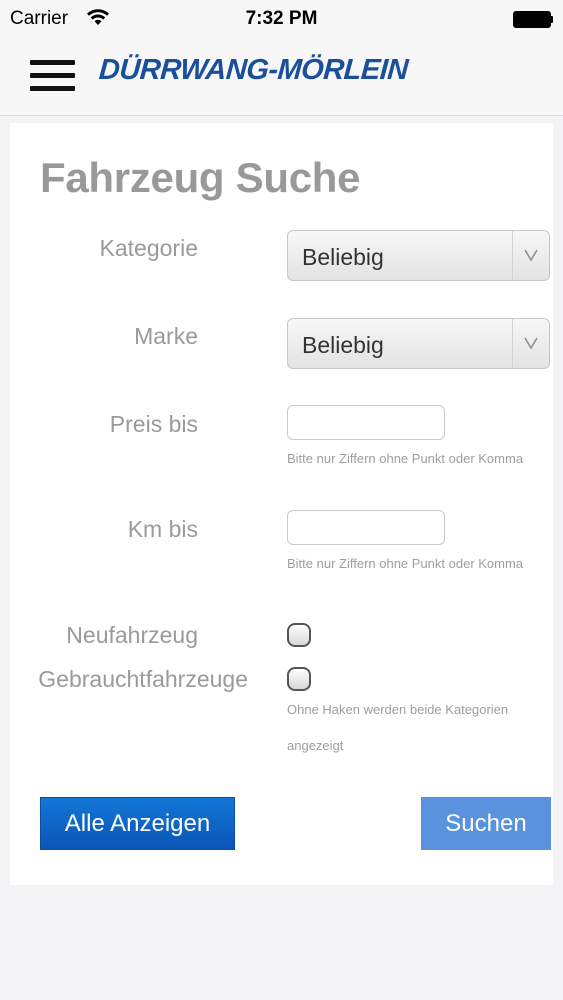 The width and height of the screenshot is (563, 1000). What do you see at coordinates (299, 635) in the screenshot?
I see `neufahrzeug-checkbox` at bounding box center [299, 635].